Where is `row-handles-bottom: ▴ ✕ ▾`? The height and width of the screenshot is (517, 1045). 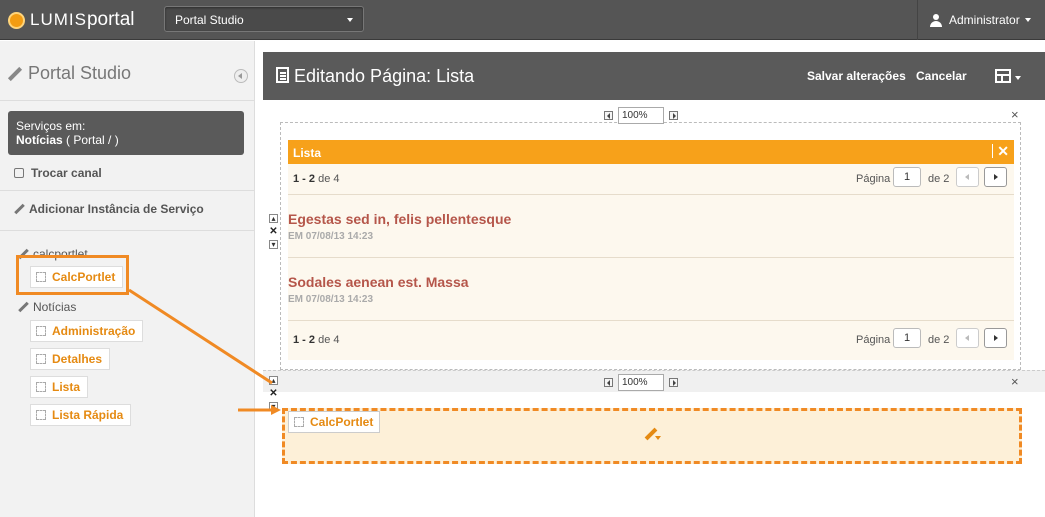 row-handles-bottom: ▴ ✕ ▾ is located at coordinates (273, 395).